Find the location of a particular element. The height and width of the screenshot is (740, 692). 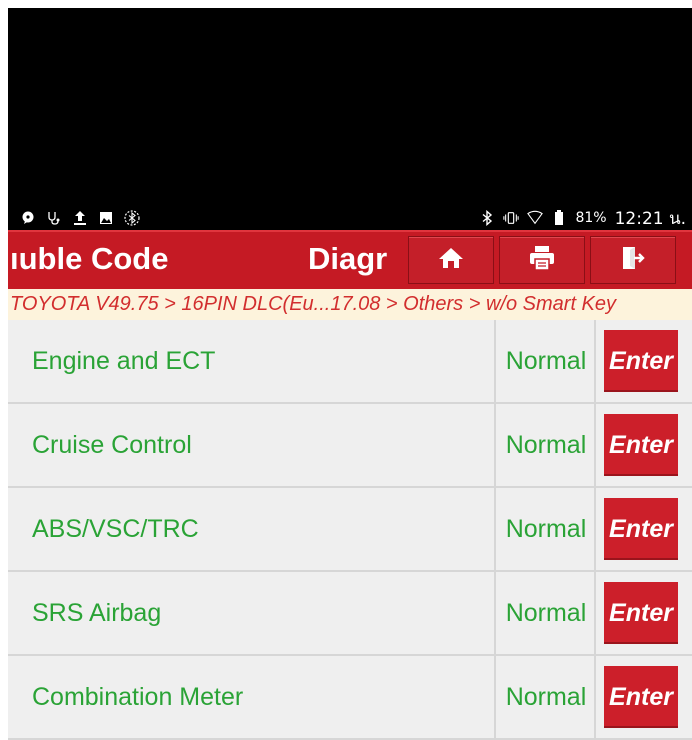

image-icon is located at coordinates (106, 218).